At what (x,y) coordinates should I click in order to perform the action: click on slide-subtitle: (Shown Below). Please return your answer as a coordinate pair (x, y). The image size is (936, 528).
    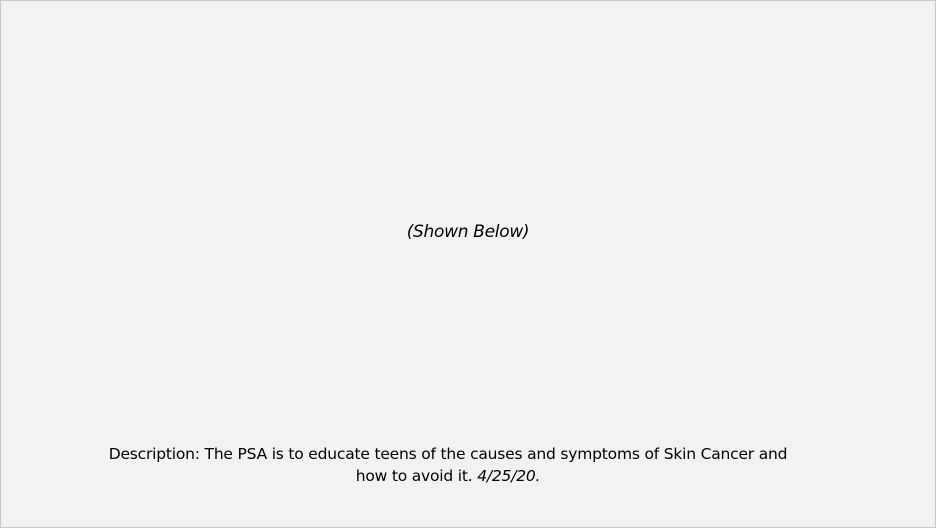
    Looking at the image, I should click on (468, 232).